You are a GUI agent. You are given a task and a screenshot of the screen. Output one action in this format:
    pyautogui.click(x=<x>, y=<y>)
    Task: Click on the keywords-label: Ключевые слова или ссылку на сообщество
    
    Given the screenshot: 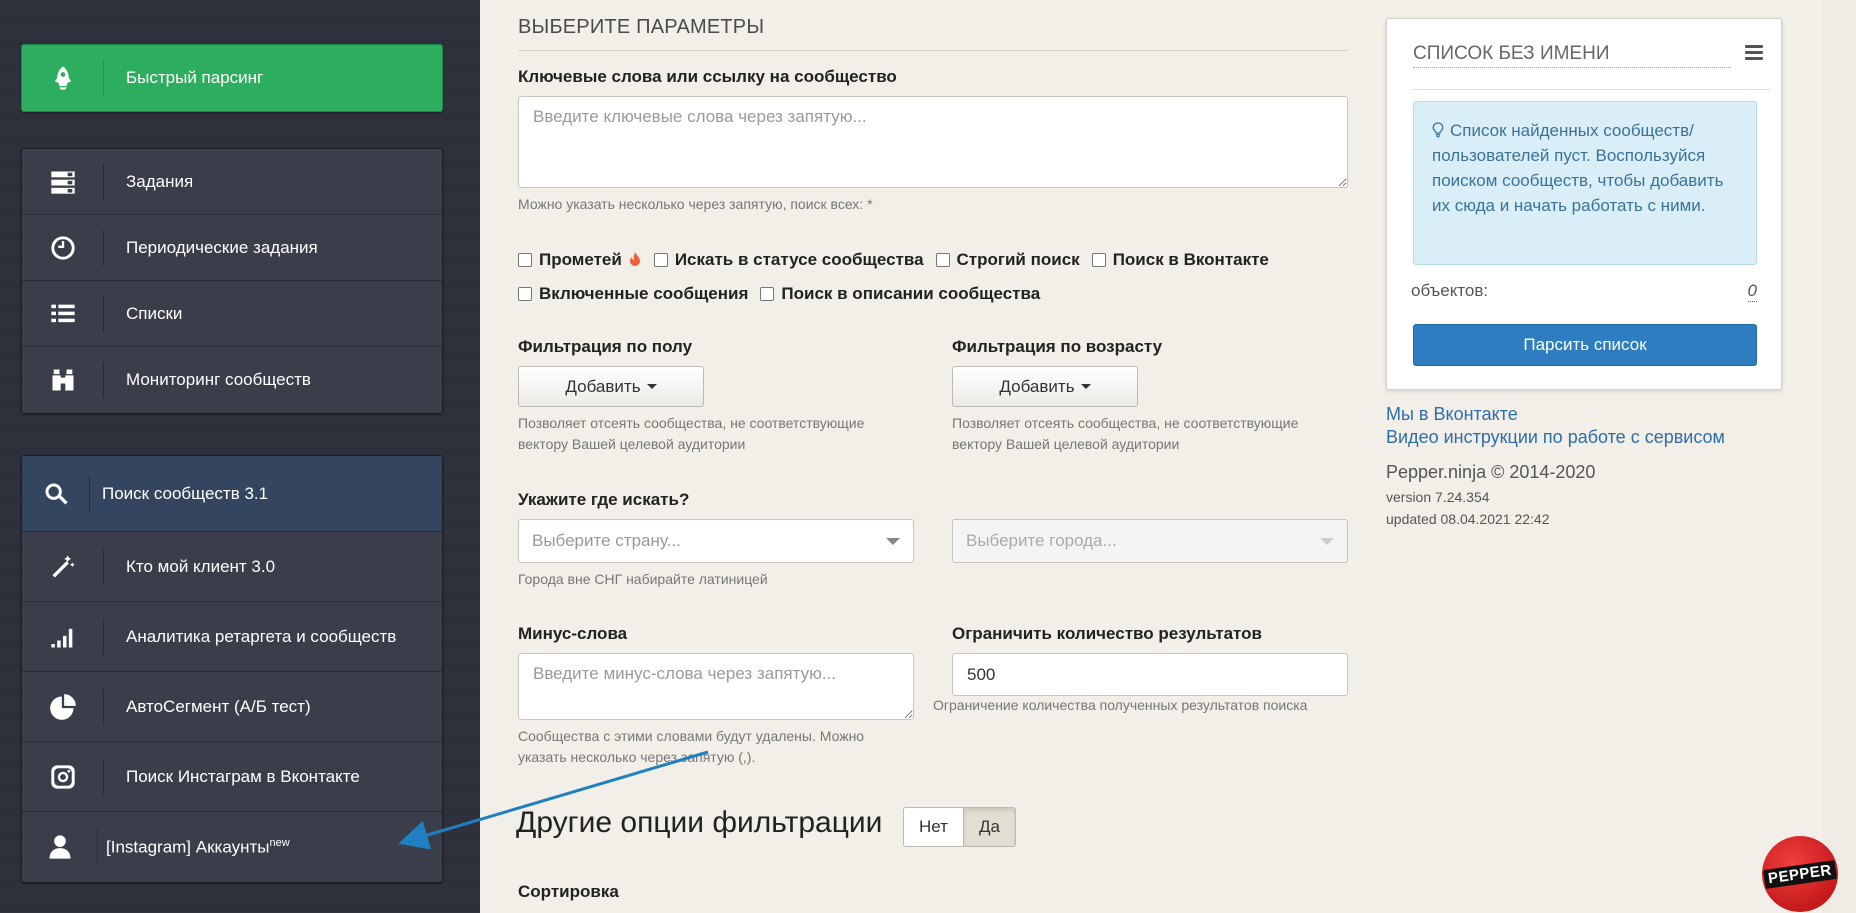 What is the action you would take?
    pyautogui.click(x=707, y=76)
    